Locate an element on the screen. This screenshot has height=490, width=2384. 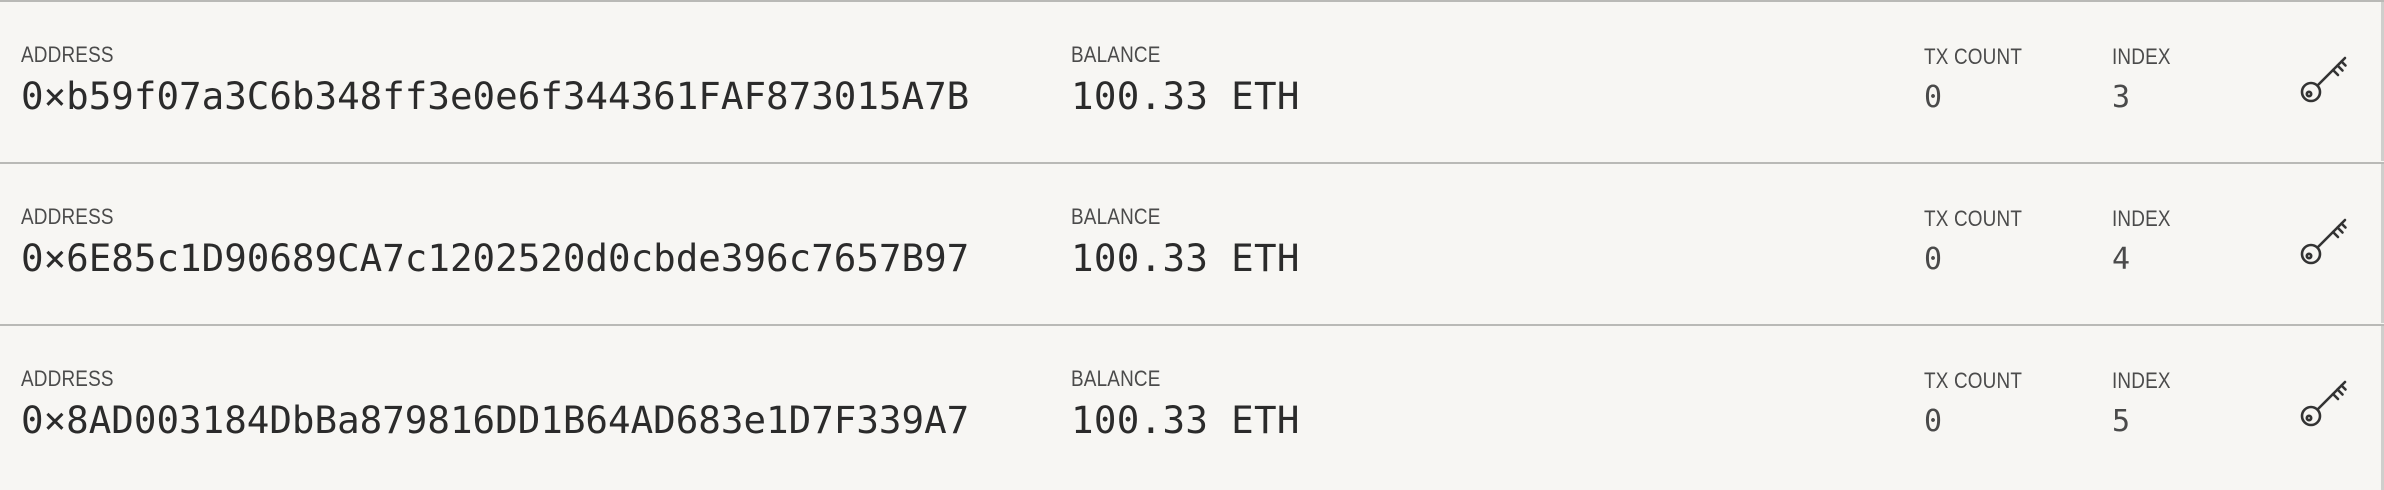
index-cell: INDEX 4 is located at coordinates (2146, 241).